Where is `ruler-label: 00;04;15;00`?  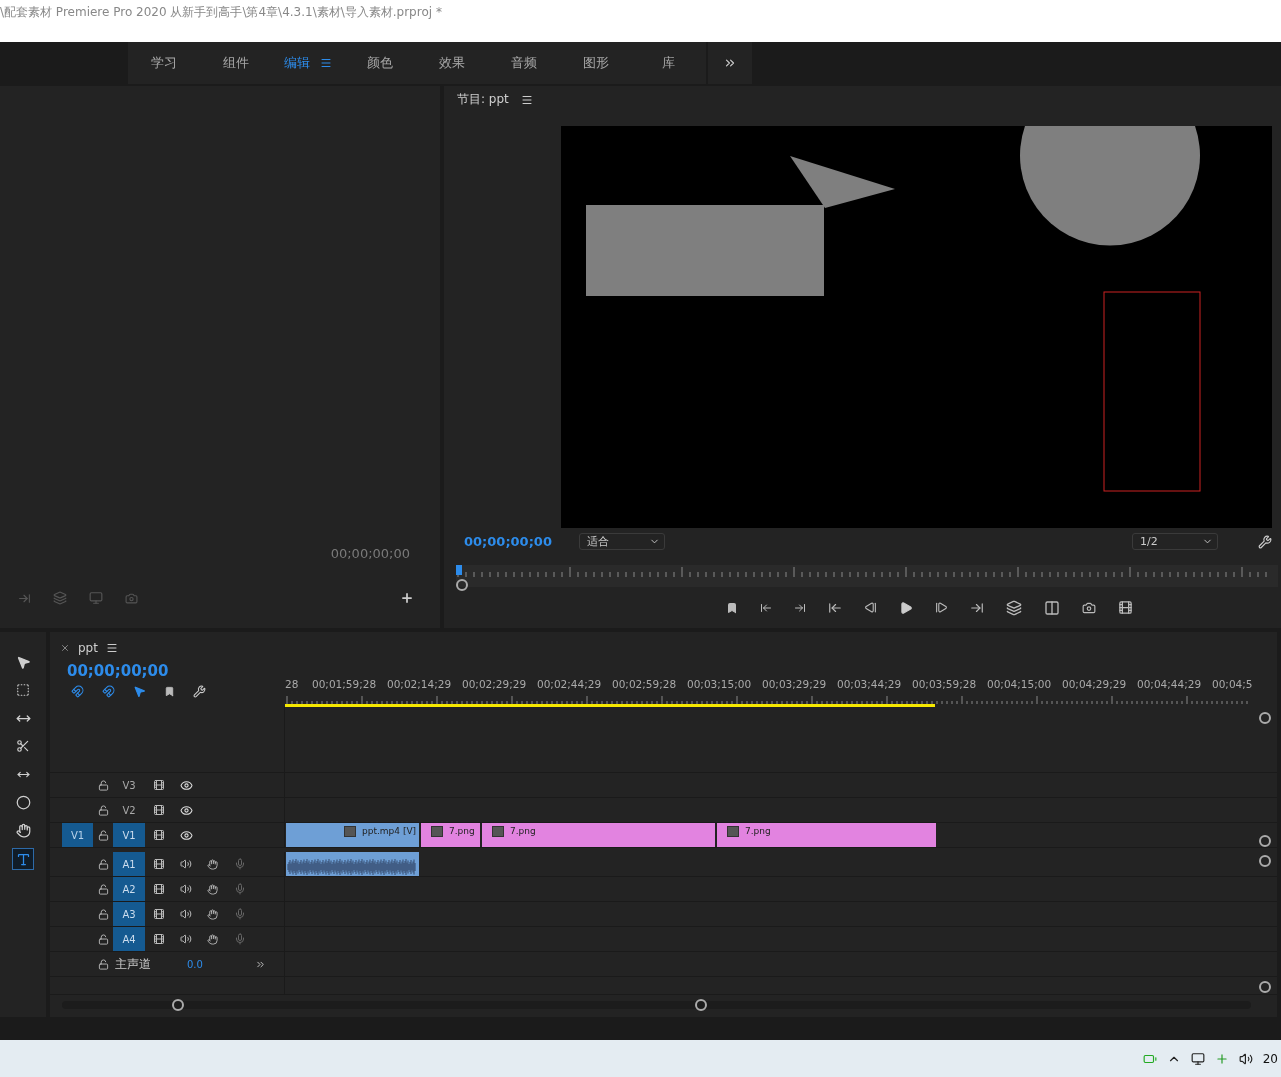 ruler-label: 00;04;15;00 is located at coordinates (1020, 684).